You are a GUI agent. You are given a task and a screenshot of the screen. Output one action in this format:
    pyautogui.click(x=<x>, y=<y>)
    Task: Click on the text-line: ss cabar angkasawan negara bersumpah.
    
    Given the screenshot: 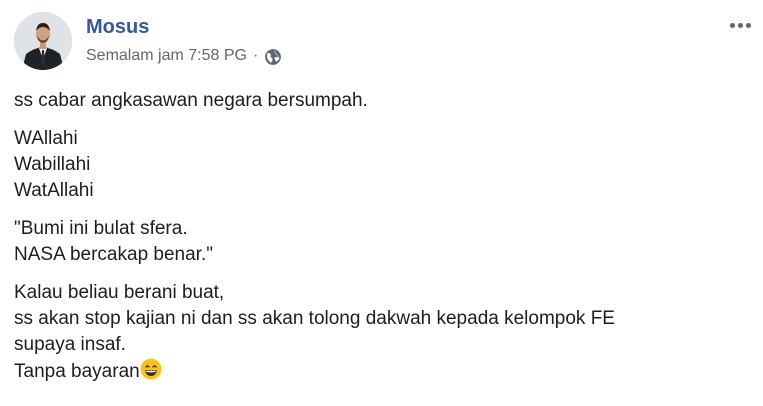 What is the action you would take?
    pyautogui.click(x=191, y=100)
    